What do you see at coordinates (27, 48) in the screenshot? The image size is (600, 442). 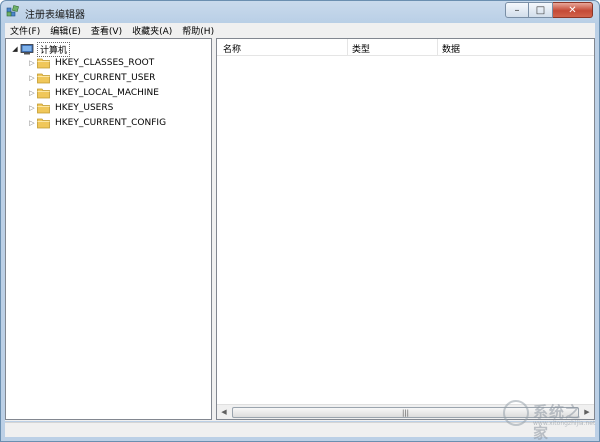 I see `computer-icon` at bounding box center [27, 48].